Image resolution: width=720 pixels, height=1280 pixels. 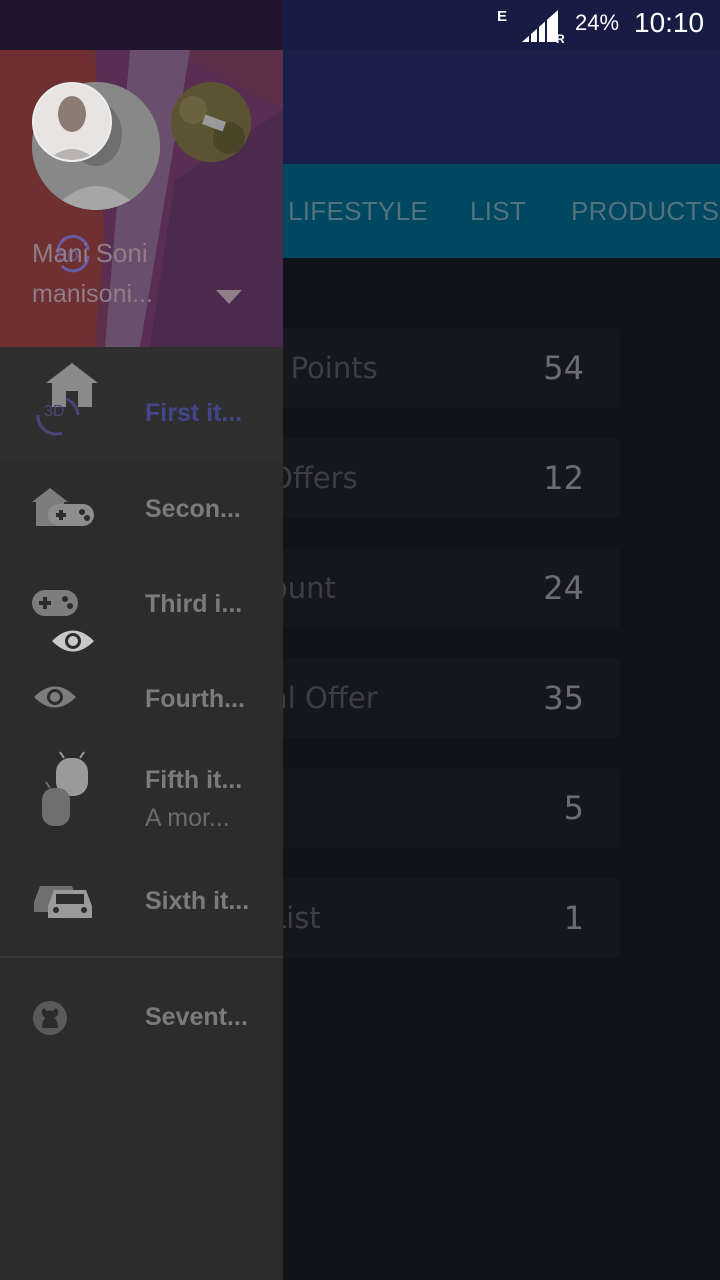 What do you see at coordinates (55, 697) in the screenshot?
I see `eye-icon` at bounding box center [55, 697].